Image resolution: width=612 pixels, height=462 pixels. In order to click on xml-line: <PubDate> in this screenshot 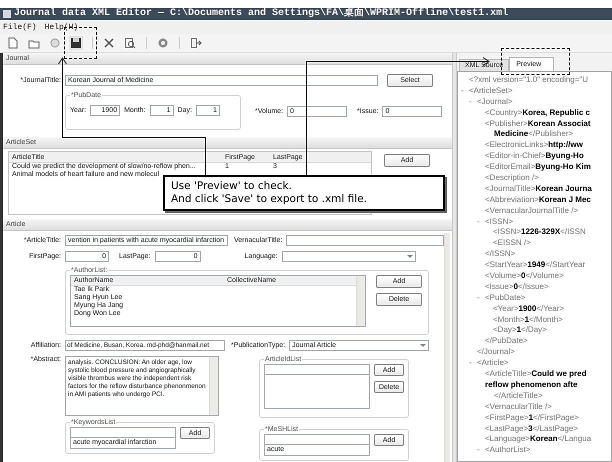, I will do `click(505, 298)`.